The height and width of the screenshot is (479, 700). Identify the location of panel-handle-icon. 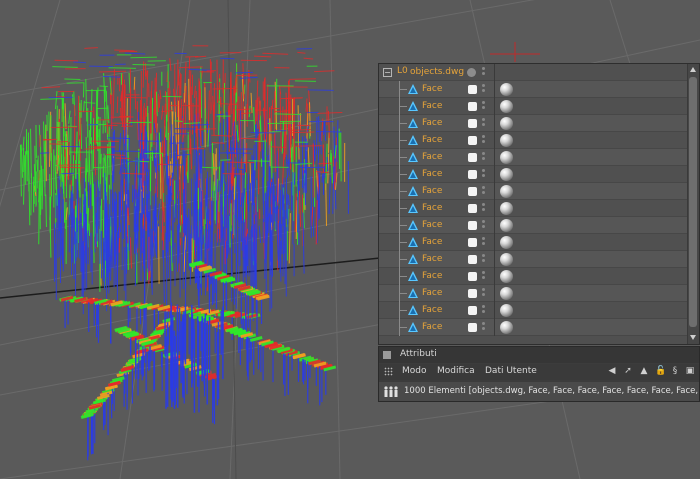
(387, 355).